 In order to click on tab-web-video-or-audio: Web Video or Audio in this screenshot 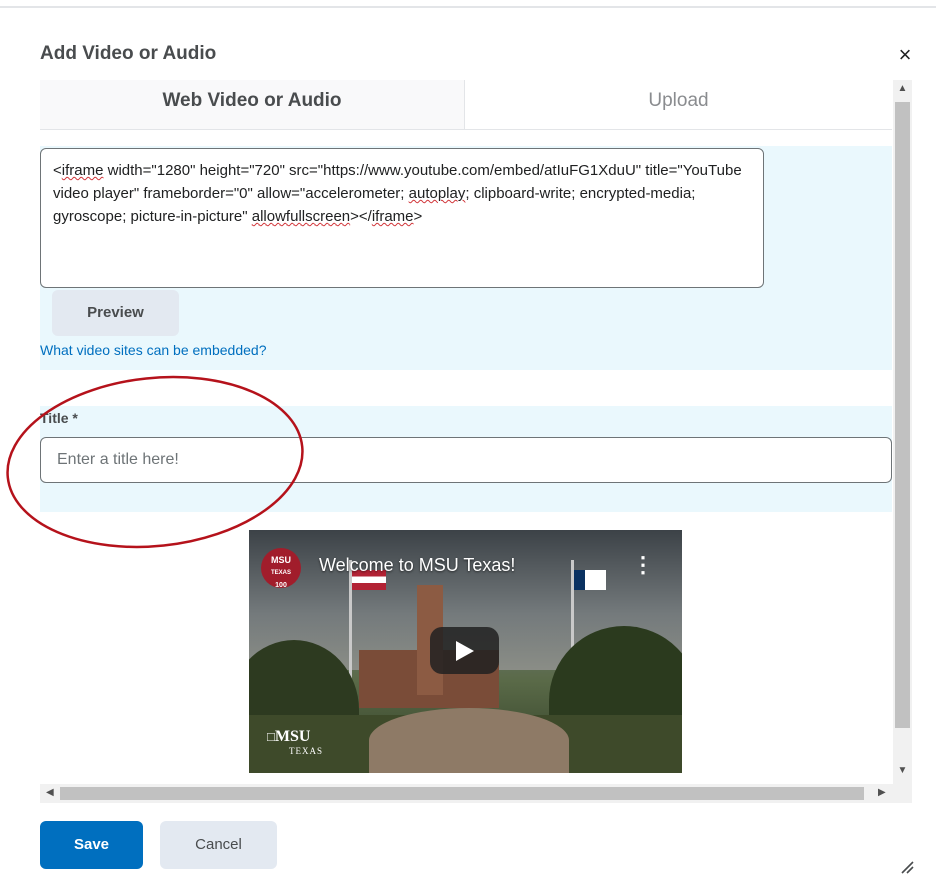, I will do `click(252, 104)`.